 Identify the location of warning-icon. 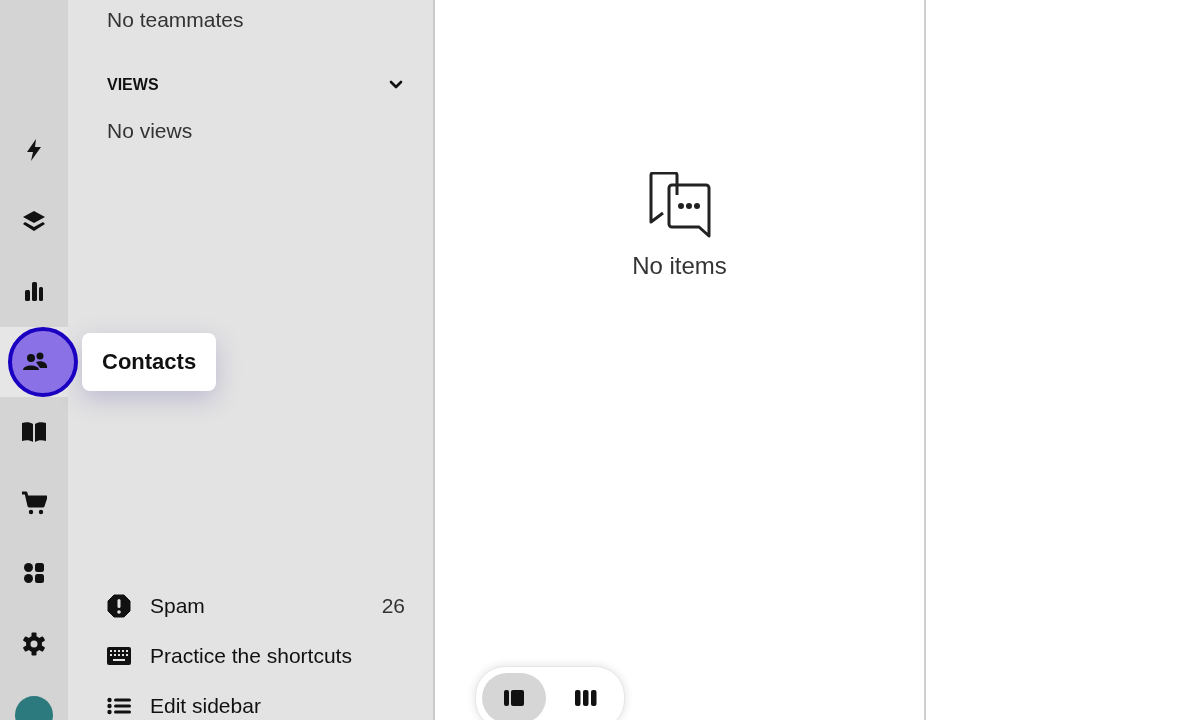
(119, 606).